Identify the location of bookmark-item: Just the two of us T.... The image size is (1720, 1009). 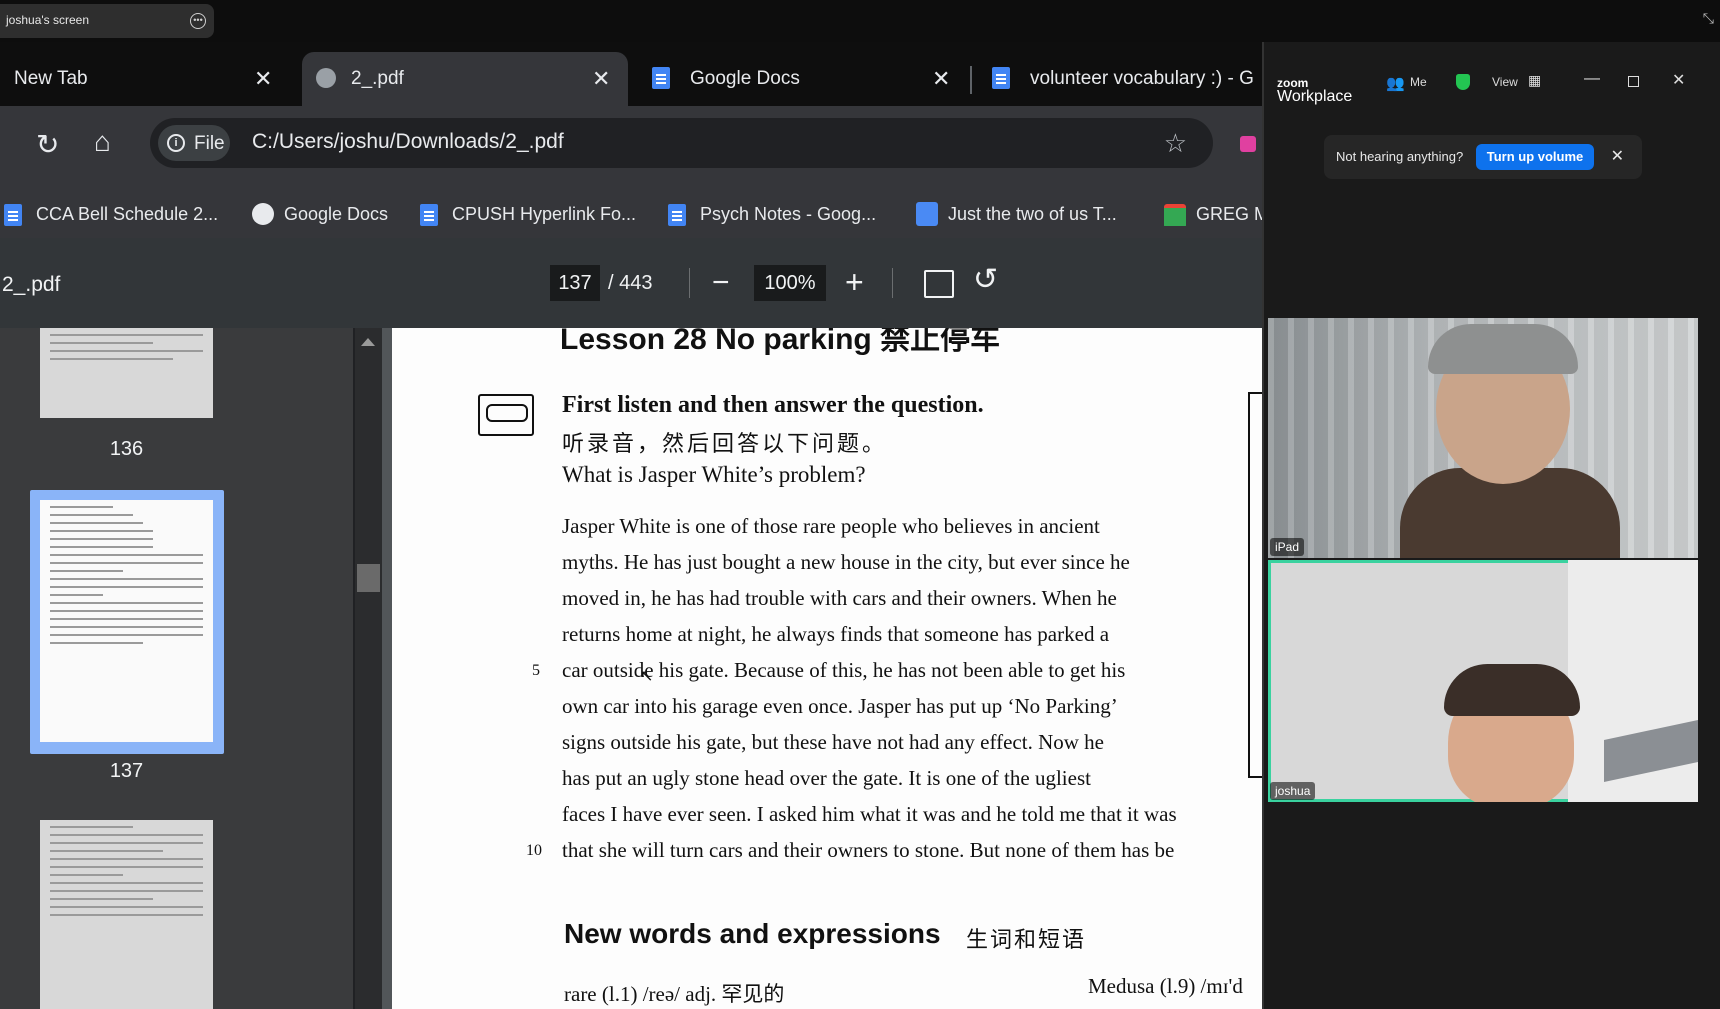
(1032, 214).